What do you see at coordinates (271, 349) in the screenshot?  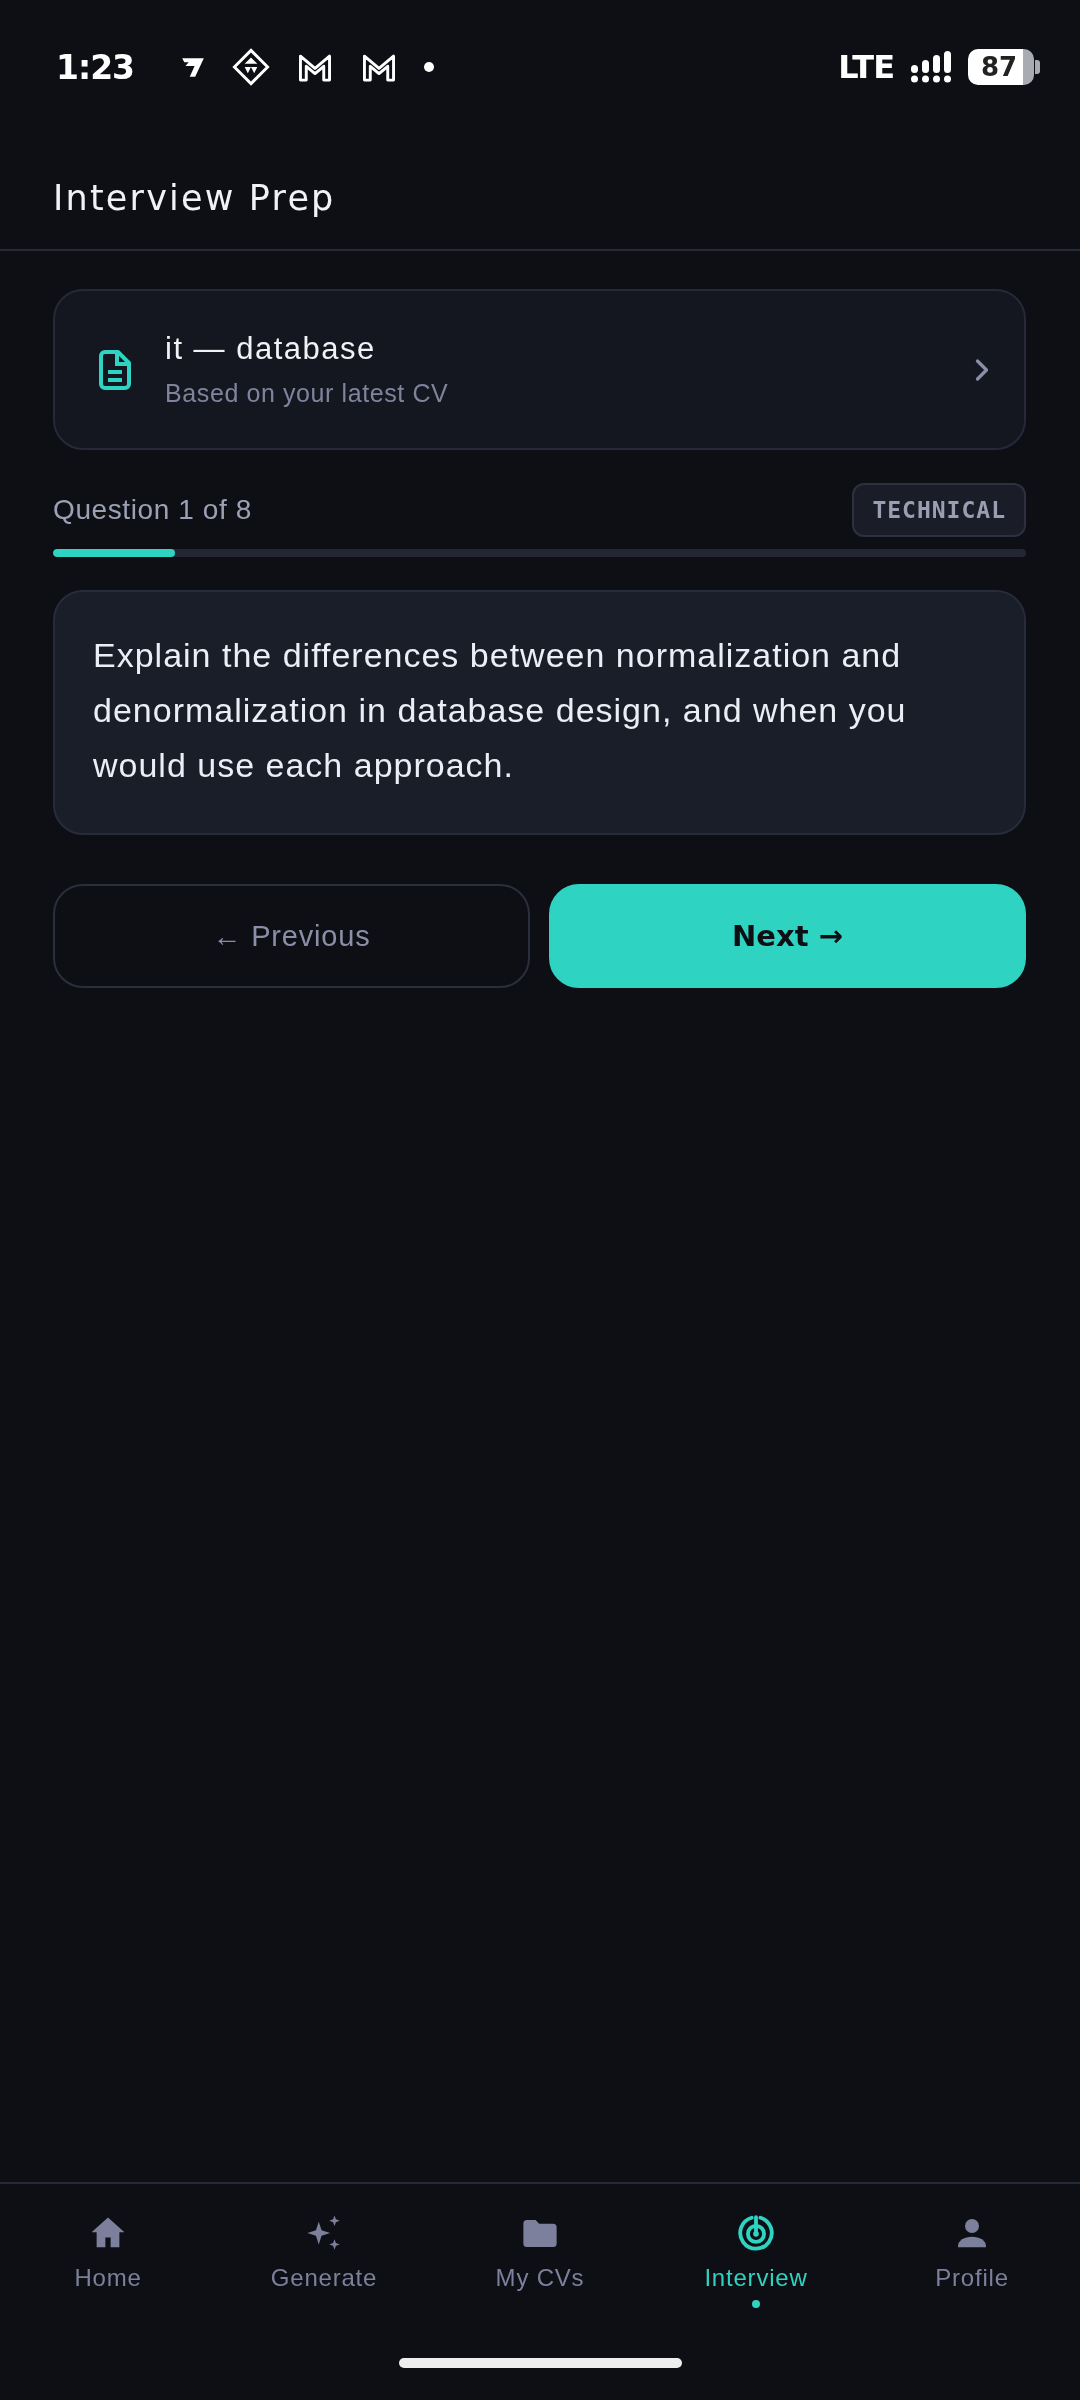 I see `cv-title: it — database` at bounding box center [271, 349].